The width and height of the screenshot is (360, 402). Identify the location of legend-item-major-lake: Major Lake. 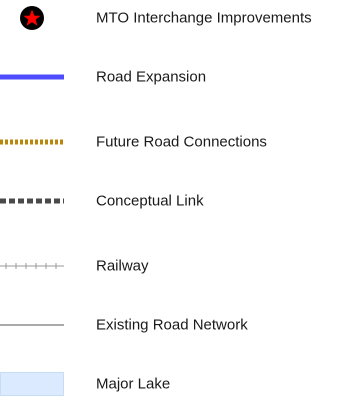
(180, 384).